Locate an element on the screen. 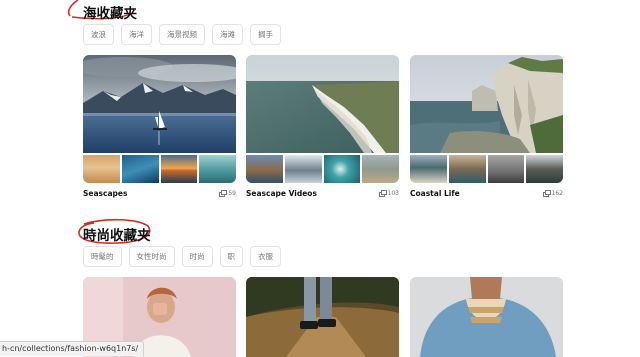  tag-seascape-video: 海景视频 is located at coordinates (182, 34).